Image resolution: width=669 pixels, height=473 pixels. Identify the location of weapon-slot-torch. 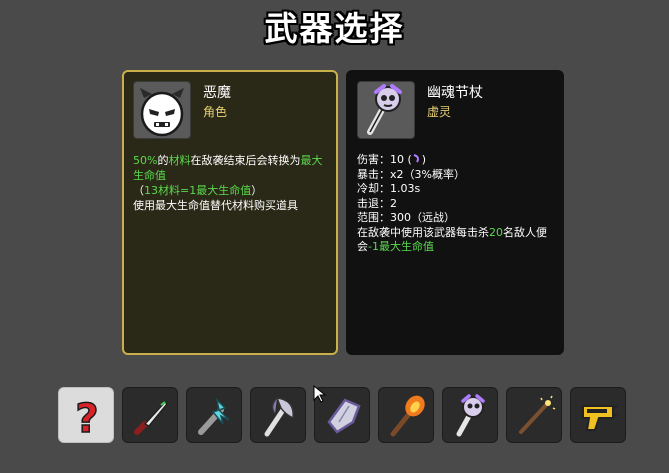
(406, 415).